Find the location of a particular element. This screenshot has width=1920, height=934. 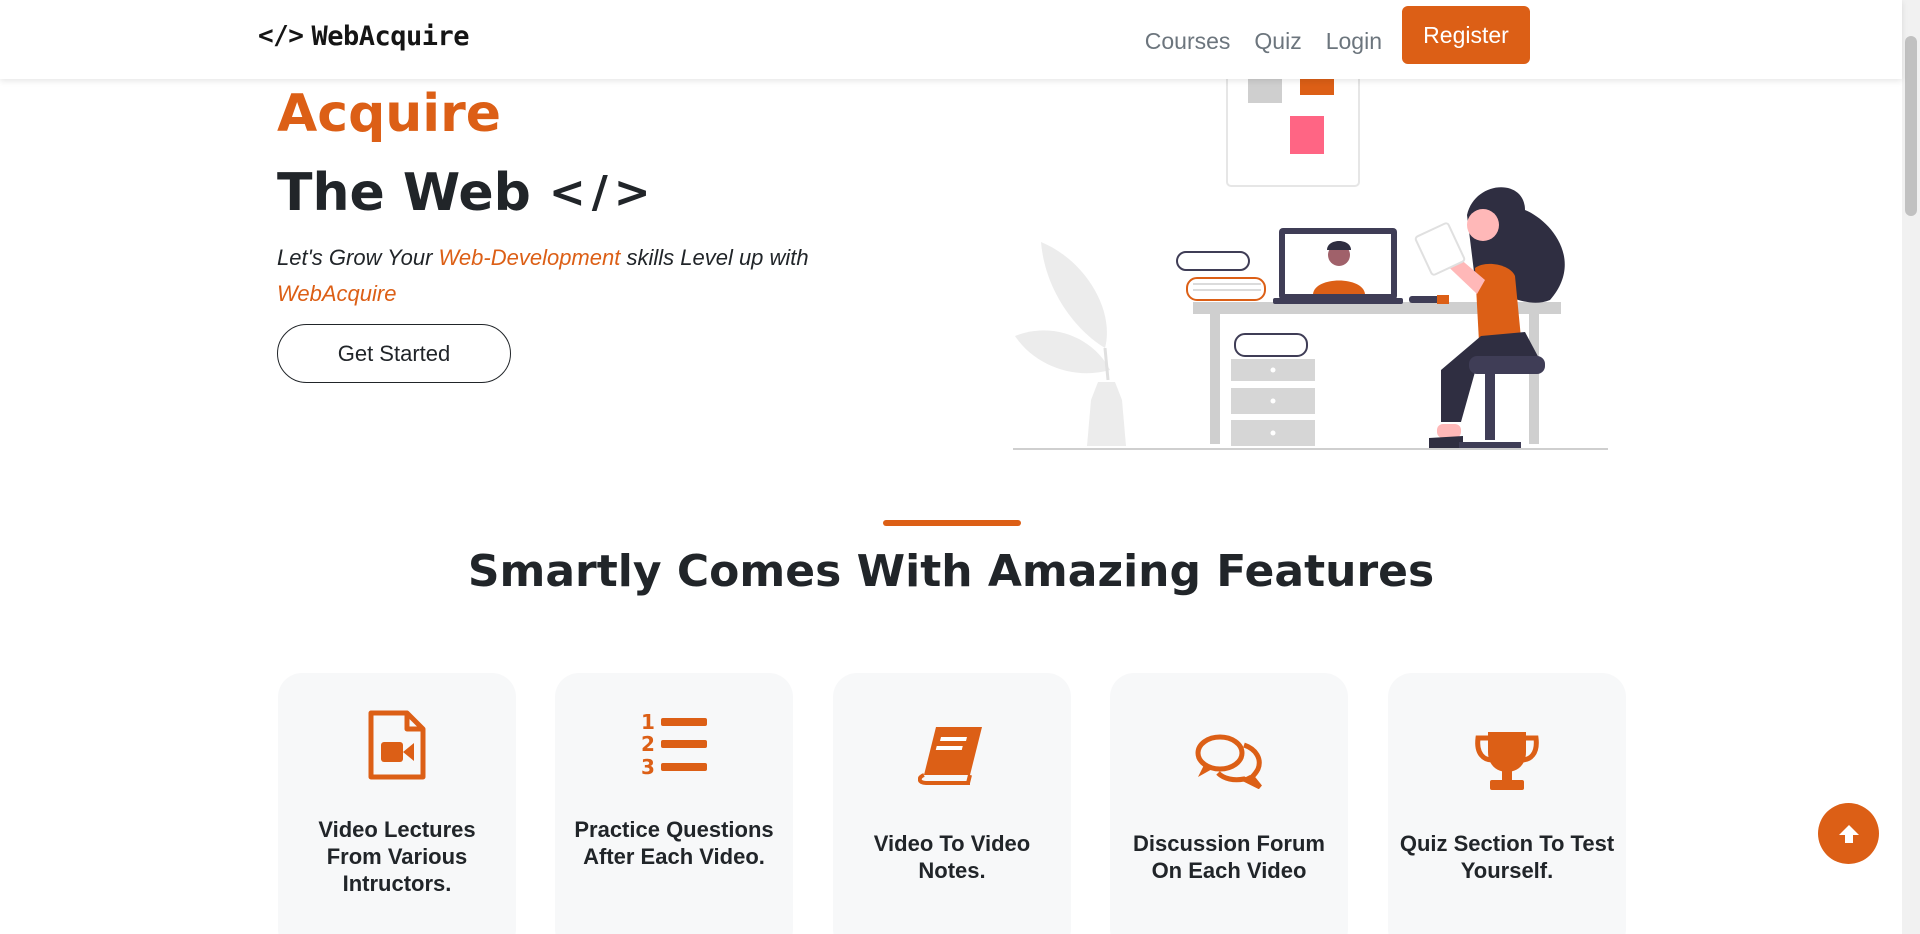

feature-card-video-lectures: Video Lectures From Various Intructors. is located at coordinates (397, 803).